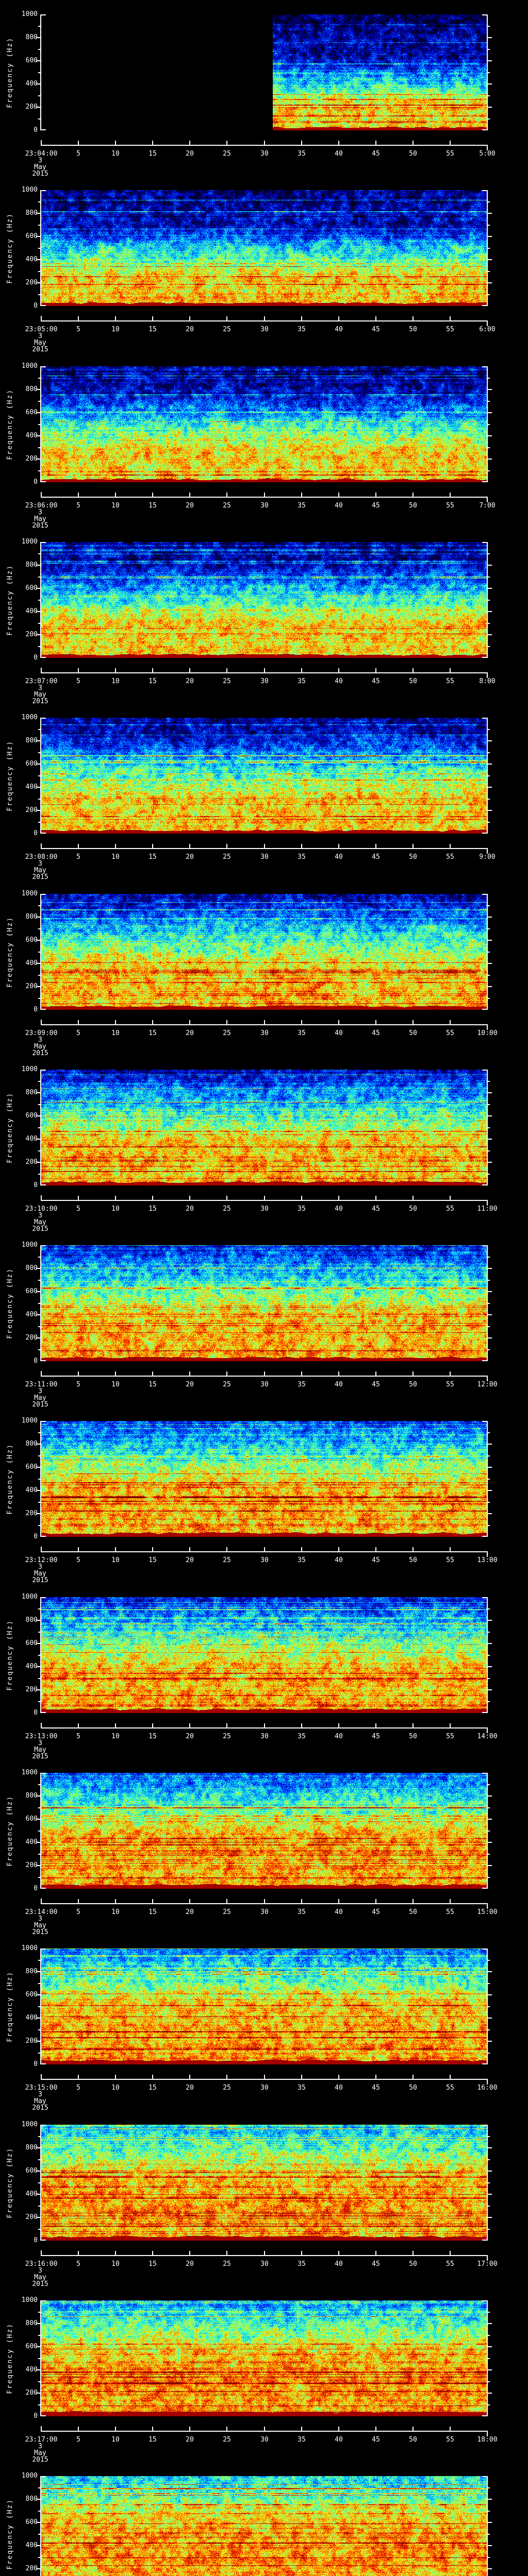 The height and width of the screenshot is (2576, 528). Describe the element at coordinates (43, 366) in the screenshot. I see `y-axis-top-cap` at that location.